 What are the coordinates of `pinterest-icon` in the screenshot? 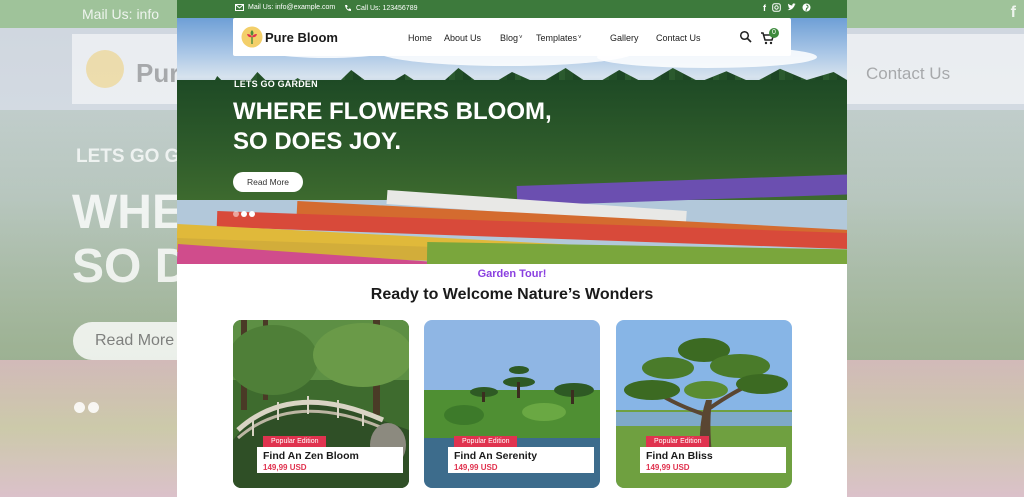 It's located at (806, 7).